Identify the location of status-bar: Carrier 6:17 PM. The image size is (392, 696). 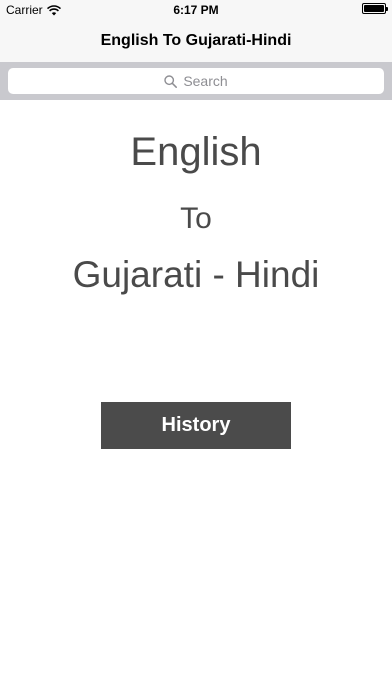
(196, 10).